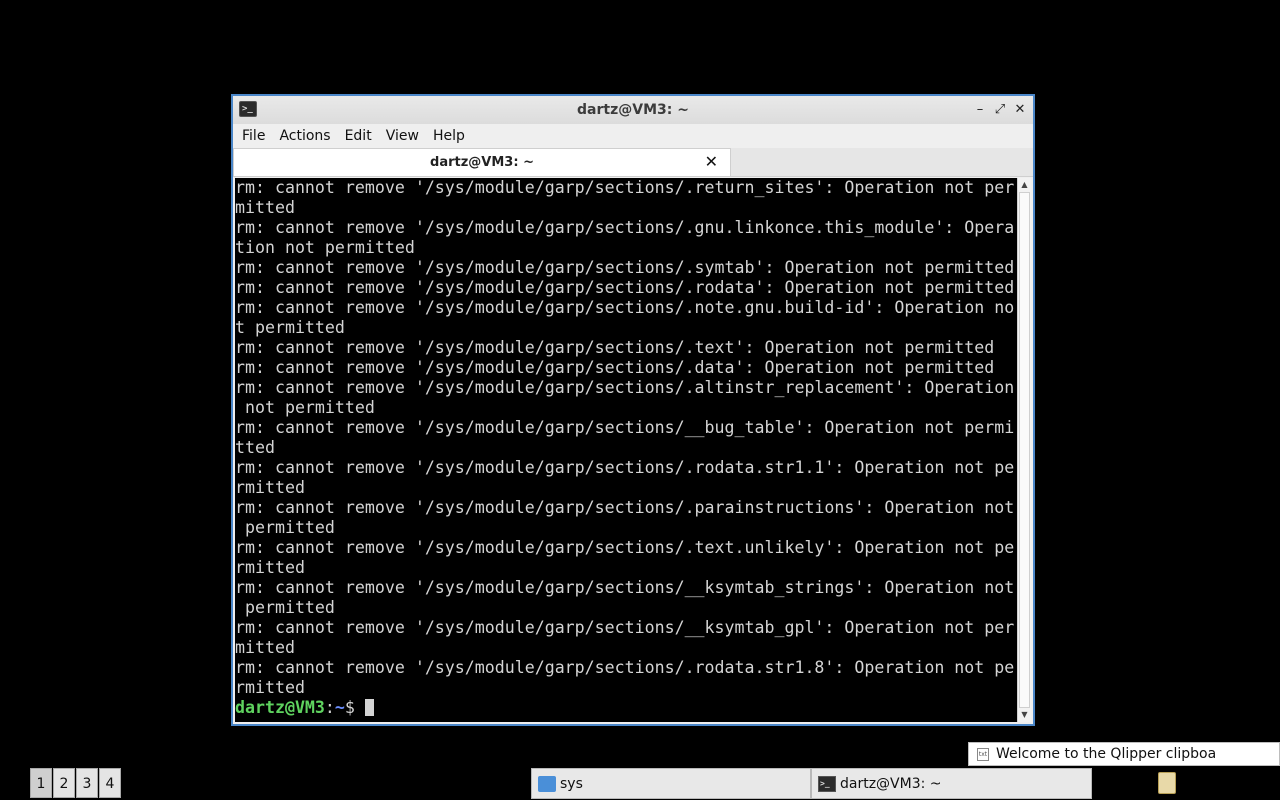 The width and height of the screenshot is (1280, 800). Describe the element at coordinates (983, 754) in the screenshot. I see `text-file-icon: txt` at that location.